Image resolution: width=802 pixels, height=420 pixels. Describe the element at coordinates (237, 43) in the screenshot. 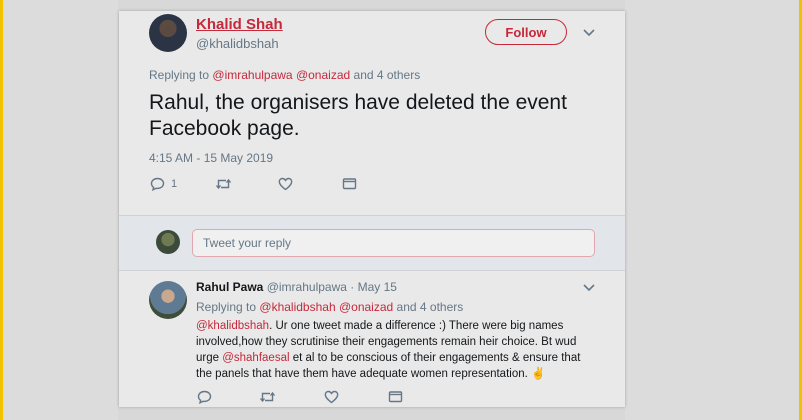

I see `author-handle: @khalidbshah` at that location.